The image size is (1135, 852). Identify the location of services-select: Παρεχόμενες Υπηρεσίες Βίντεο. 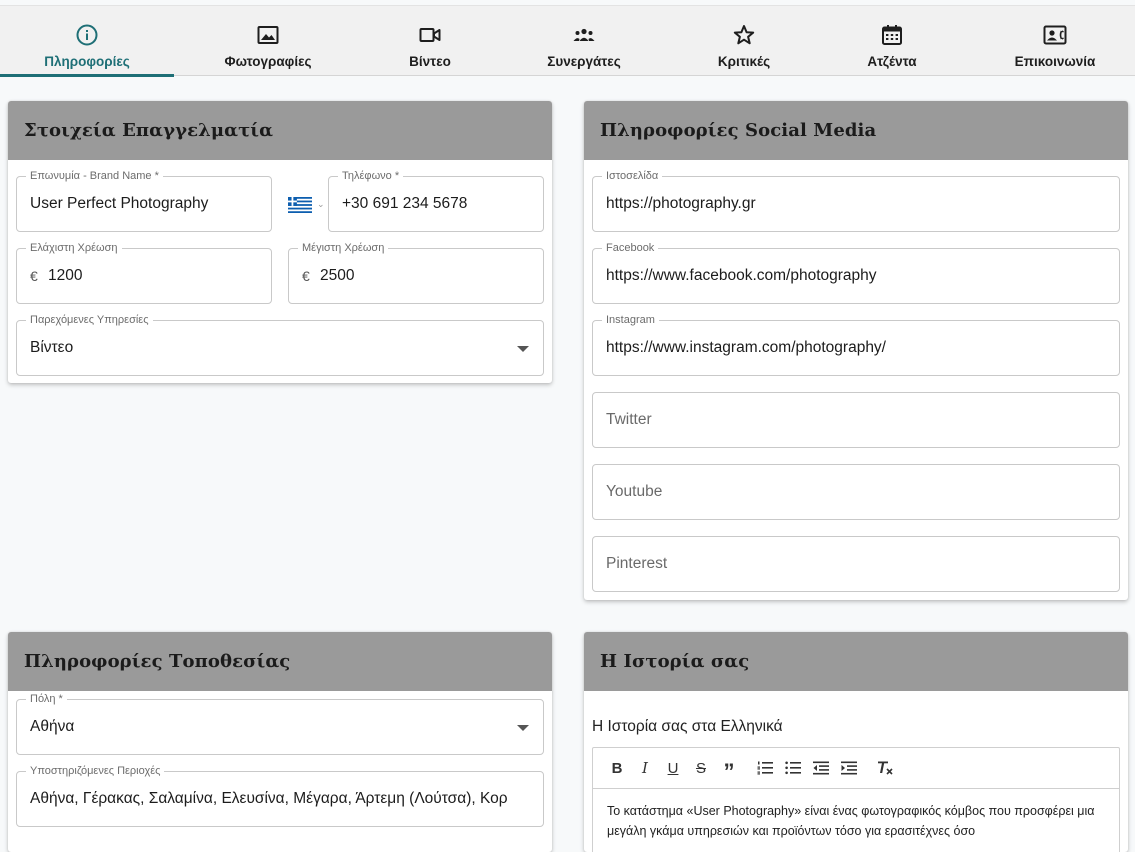
(280, 345).